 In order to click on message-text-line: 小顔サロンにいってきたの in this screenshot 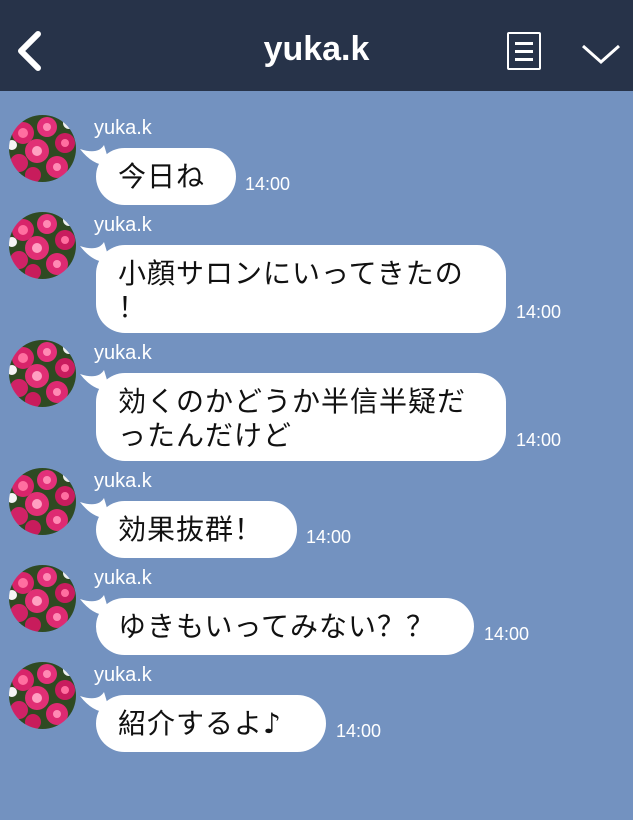, I will do `click(291, 273)`.